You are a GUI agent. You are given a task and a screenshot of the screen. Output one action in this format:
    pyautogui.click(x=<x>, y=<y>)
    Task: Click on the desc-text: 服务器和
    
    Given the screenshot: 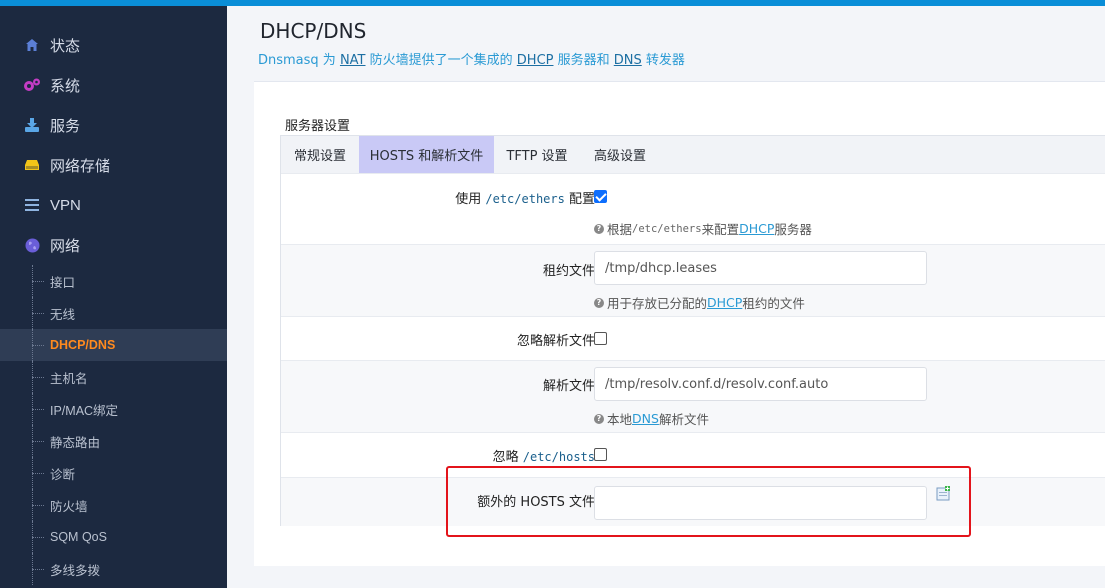 What is the action you would take?
    pyautogui.click(x=583, y=60)
    